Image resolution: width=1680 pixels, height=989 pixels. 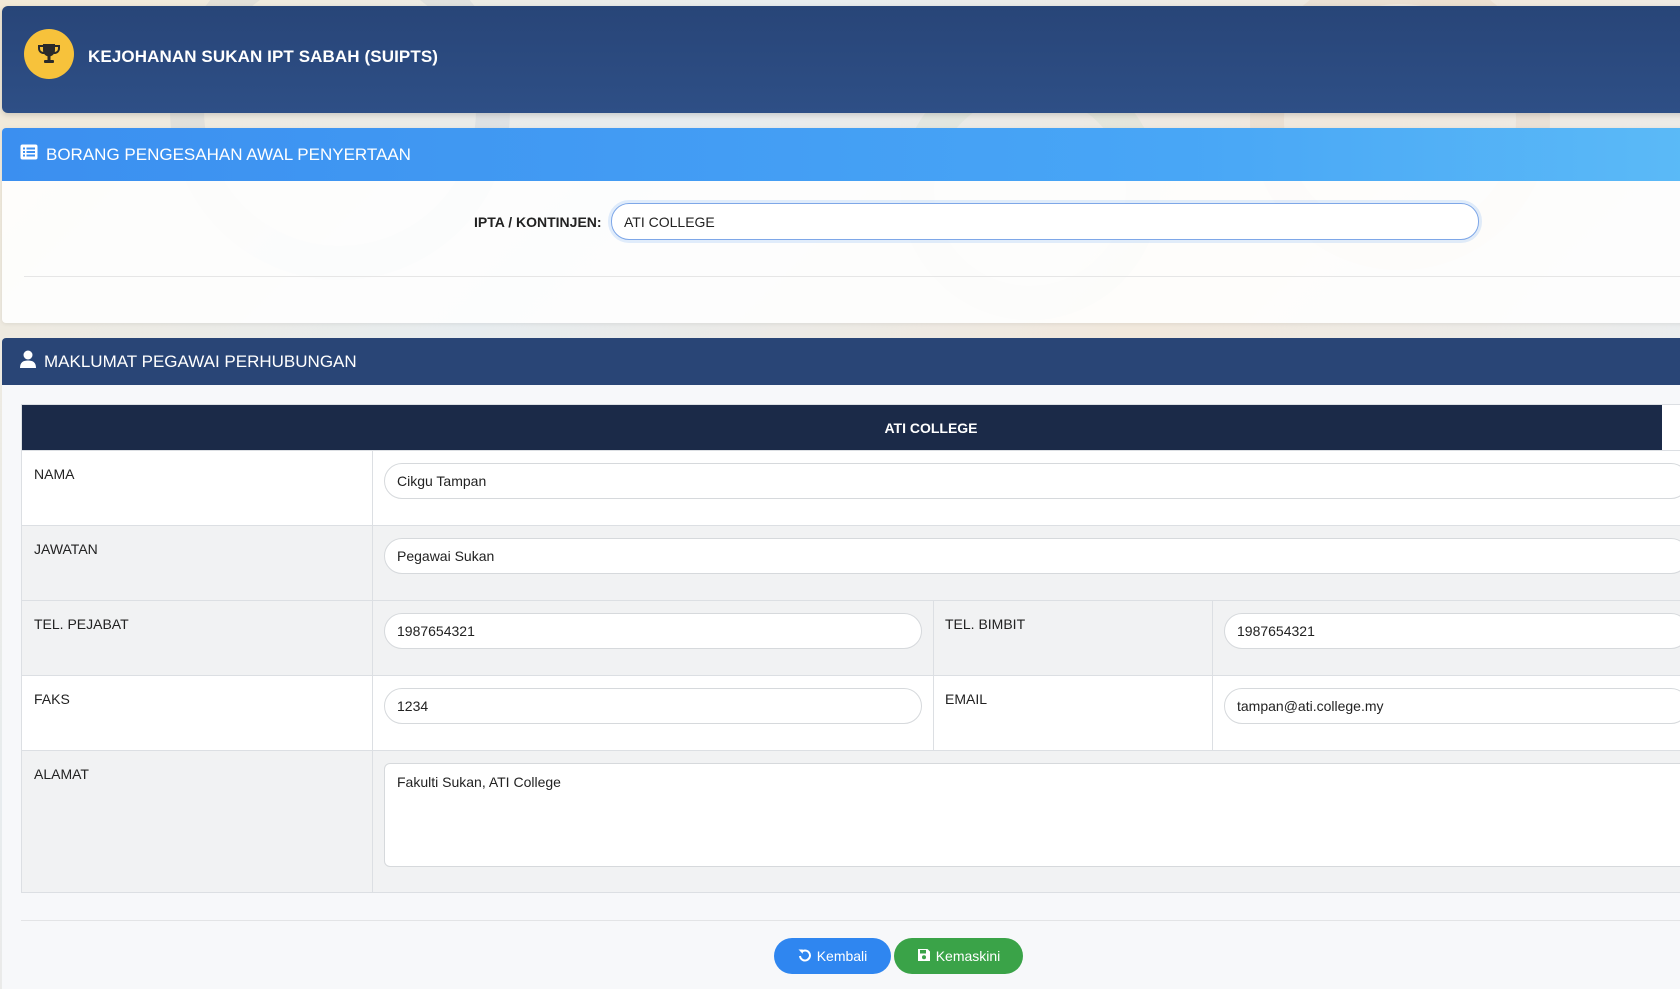 What do you see at coordinates (197, 821) in the screenshot?
I see `alamat-label: ALAMAT` at bounding box center [197, 821].